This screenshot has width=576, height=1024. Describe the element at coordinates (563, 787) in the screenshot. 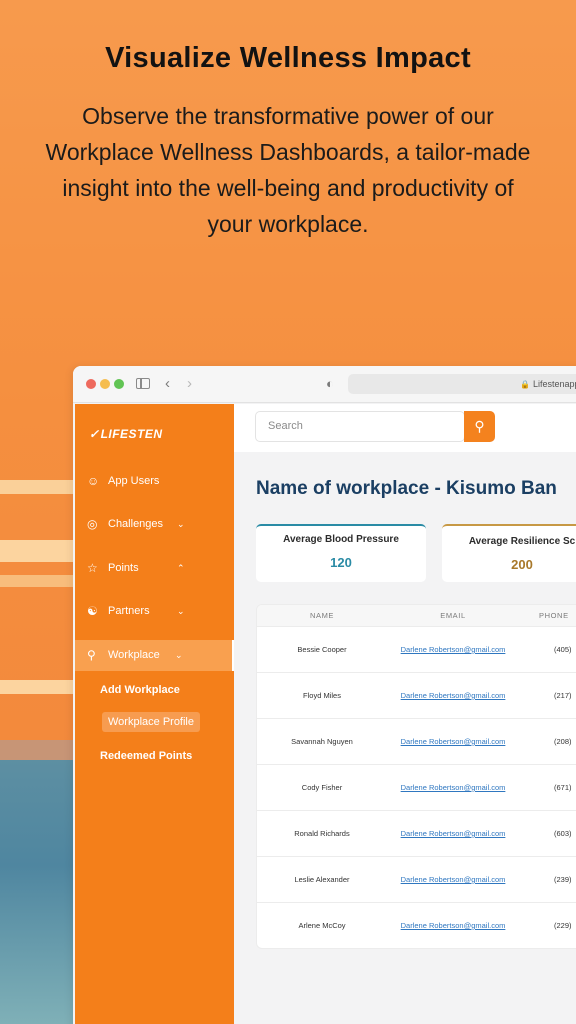

I see `cell-phone: (671)` at that location.